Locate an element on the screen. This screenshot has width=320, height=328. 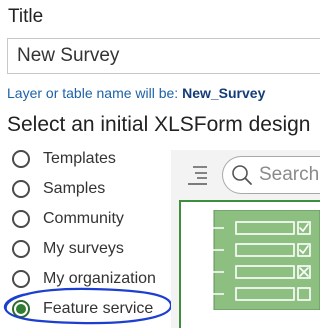
radio-option-label: Templates is located at coordinates (79, 158).